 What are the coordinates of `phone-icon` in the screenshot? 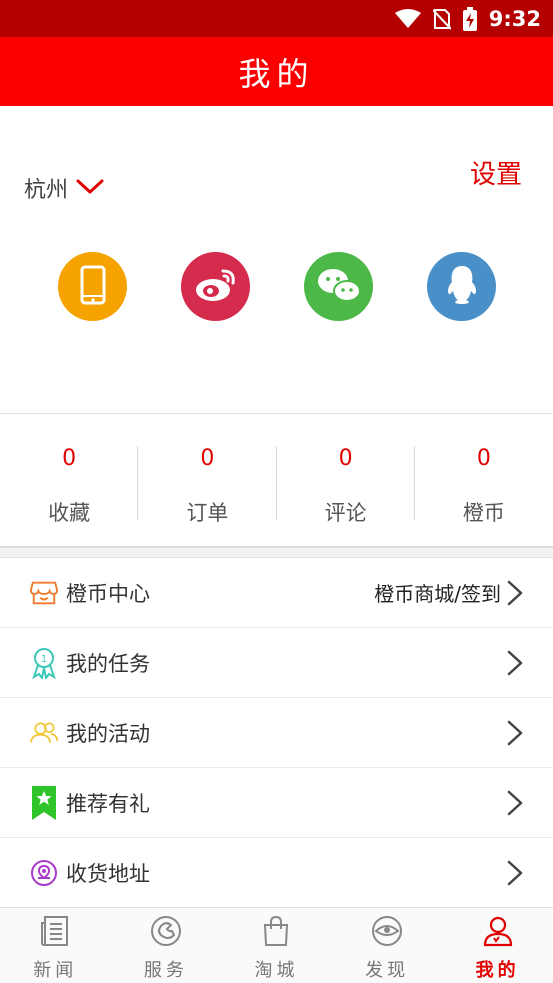 It's located at (93, 287).